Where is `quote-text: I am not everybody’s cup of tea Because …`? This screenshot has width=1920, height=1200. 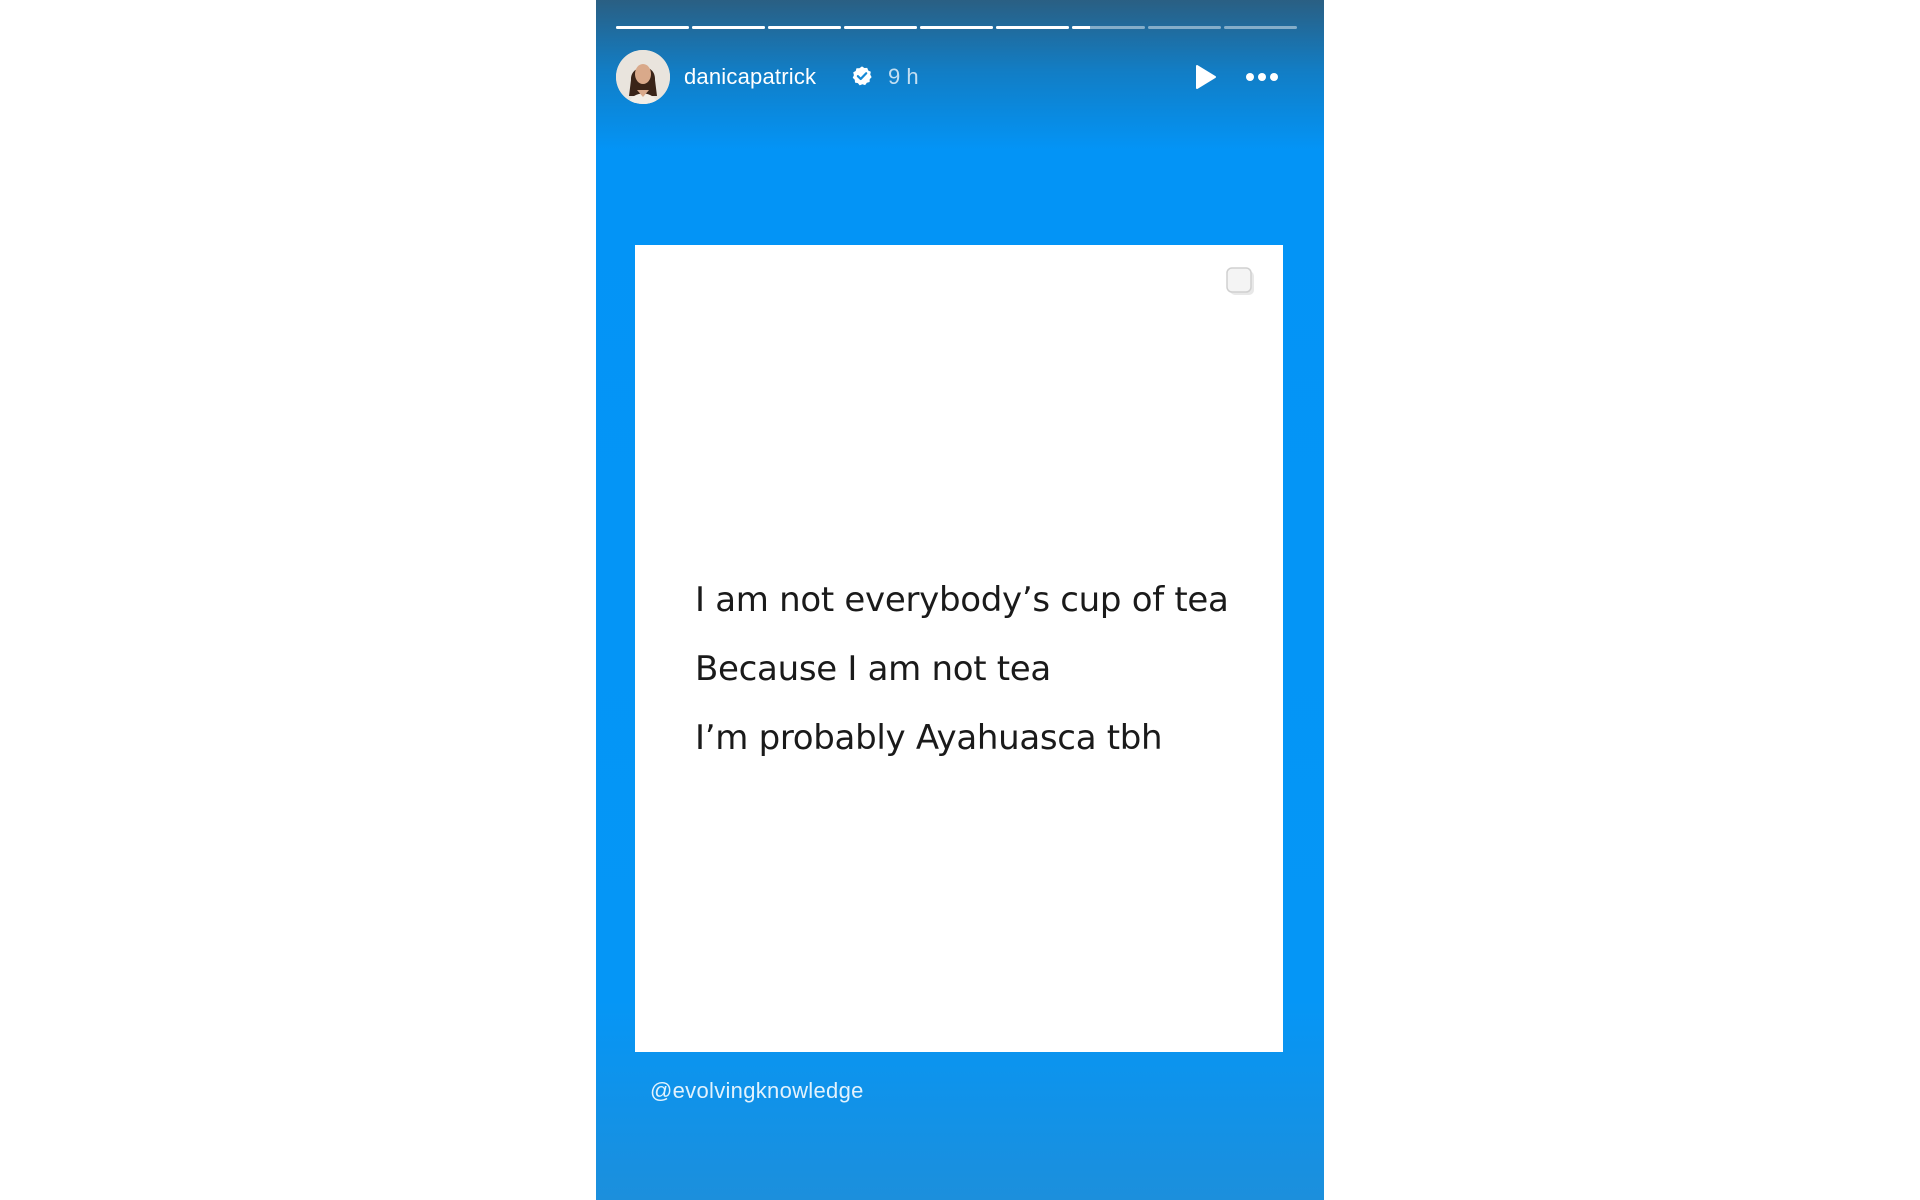
quote-text: I am not everybody’s cup of tea Because … is located at coordinates (975, 669).